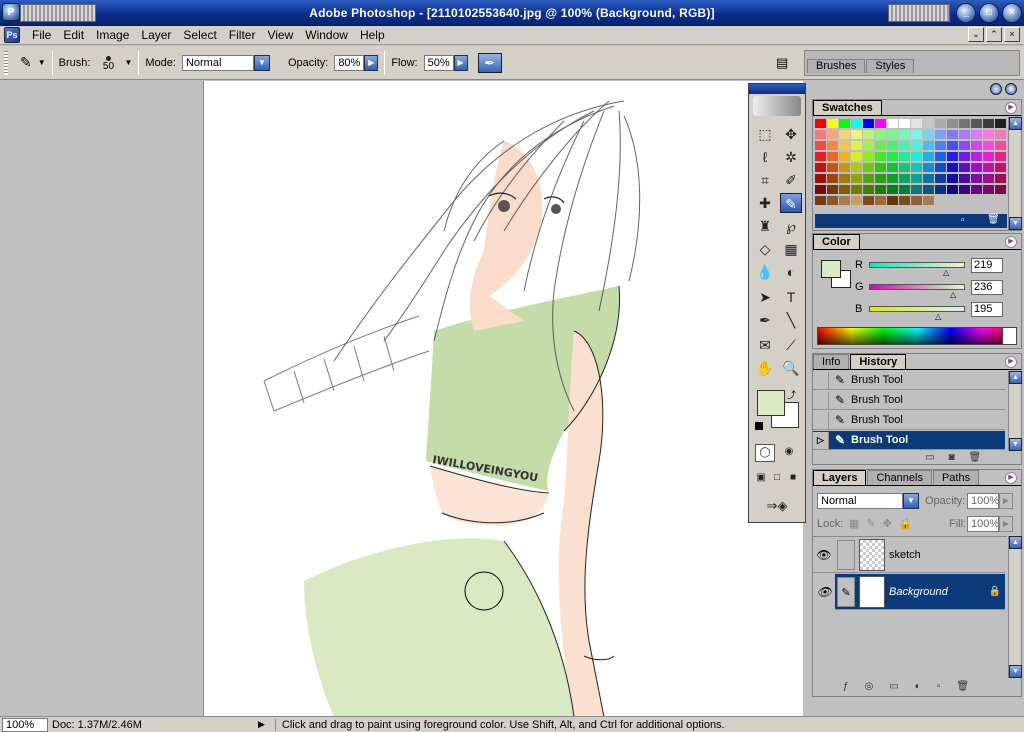 The width and height of the screenshot is (1024, 732). Describe the element at coordinates (242, 35) in the screenshot. I see `menu-filter: Filter` at that location.